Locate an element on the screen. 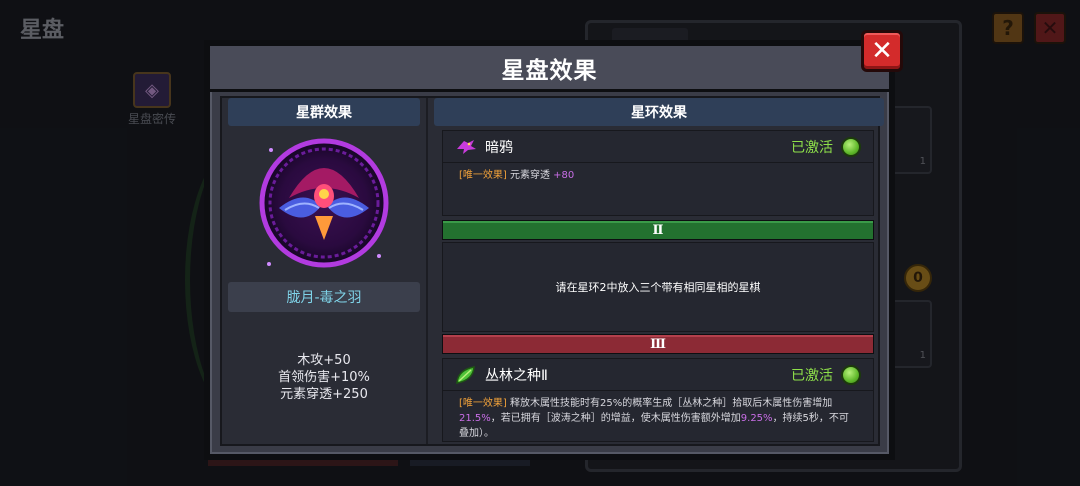  effect-desc-value: +80 is located at coordinates (564, 175).